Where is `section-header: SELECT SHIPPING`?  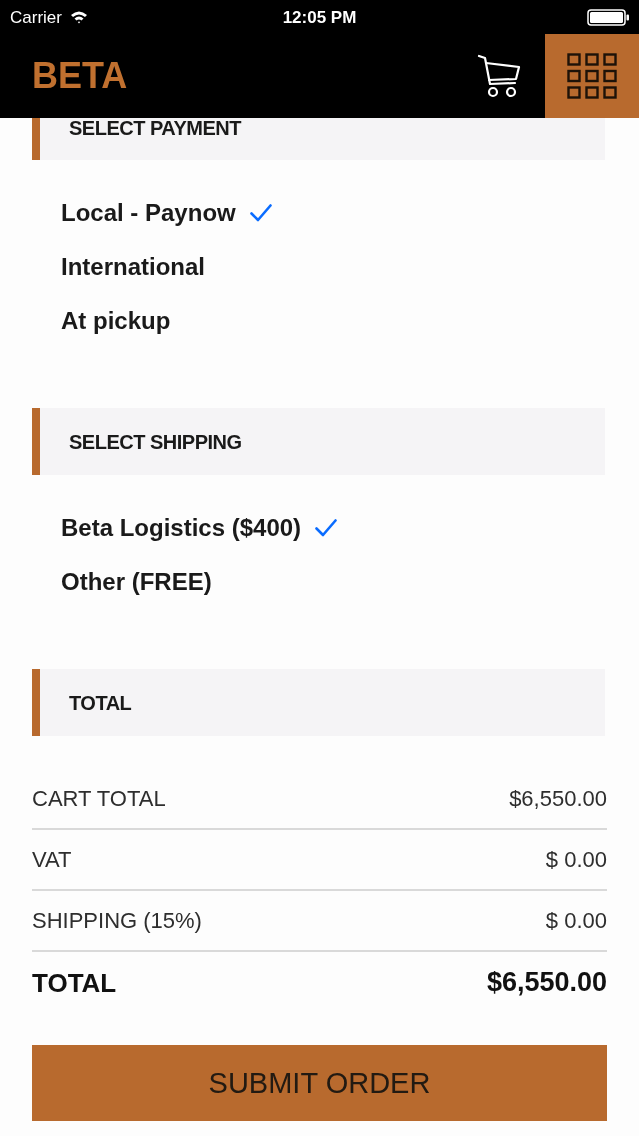 section-header: SELECT SHIPPING is located at coordinates (318, 441).